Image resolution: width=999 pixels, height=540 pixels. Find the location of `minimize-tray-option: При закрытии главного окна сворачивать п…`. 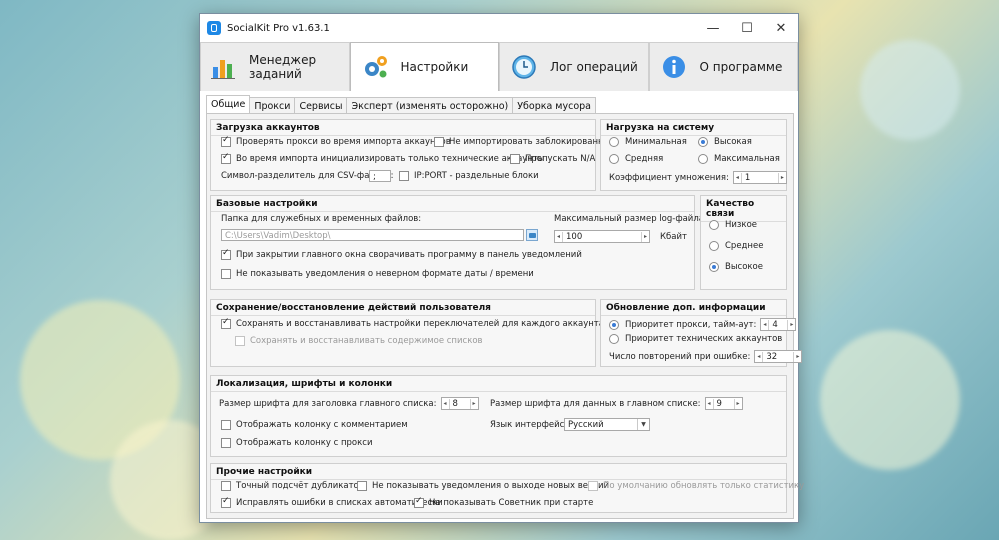

minimize-tray-option: При закрытии главного окна сворачивать п… is located at coordinates (401, 254).